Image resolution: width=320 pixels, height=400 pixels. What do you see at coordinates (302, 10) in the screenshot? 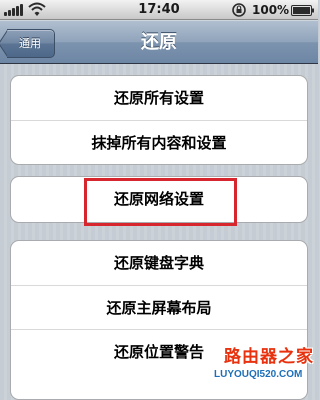
I see `battery-icon` at bounding box center [302, 10].